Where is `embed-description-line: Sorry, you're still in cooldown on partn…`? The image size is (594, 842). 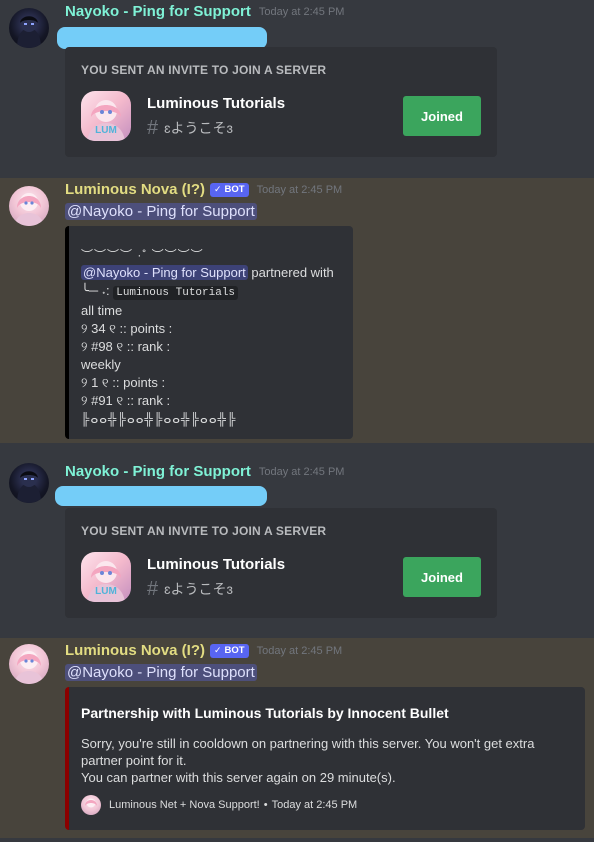
embed-description-line: Sorry, you're still in cooldown on partn… is located at coordinates (308, 752).